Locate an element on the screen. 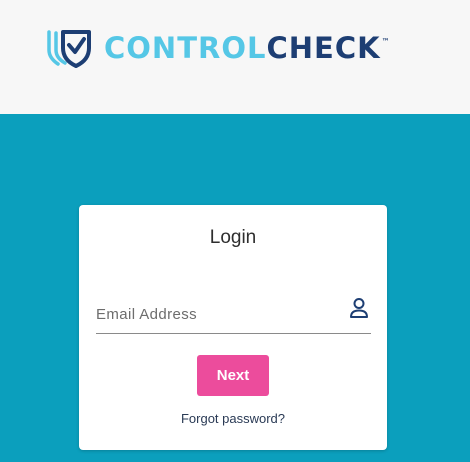 This screenshot has height=462, width=470. user-icon is located at coordinates (359, 308).